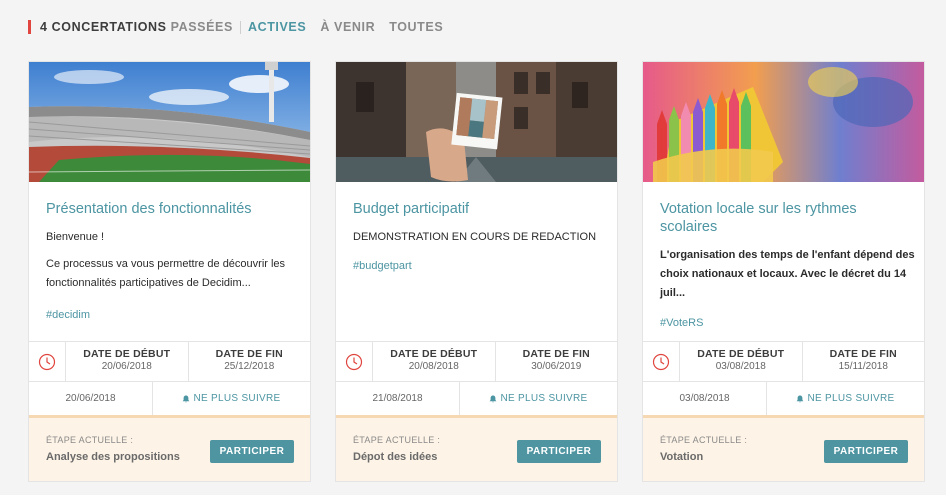 This screenshot has height=495, width=946. I want to click on card-meta: 03/08/2018 NE PLUS SUIVRE, so click(783, 398).